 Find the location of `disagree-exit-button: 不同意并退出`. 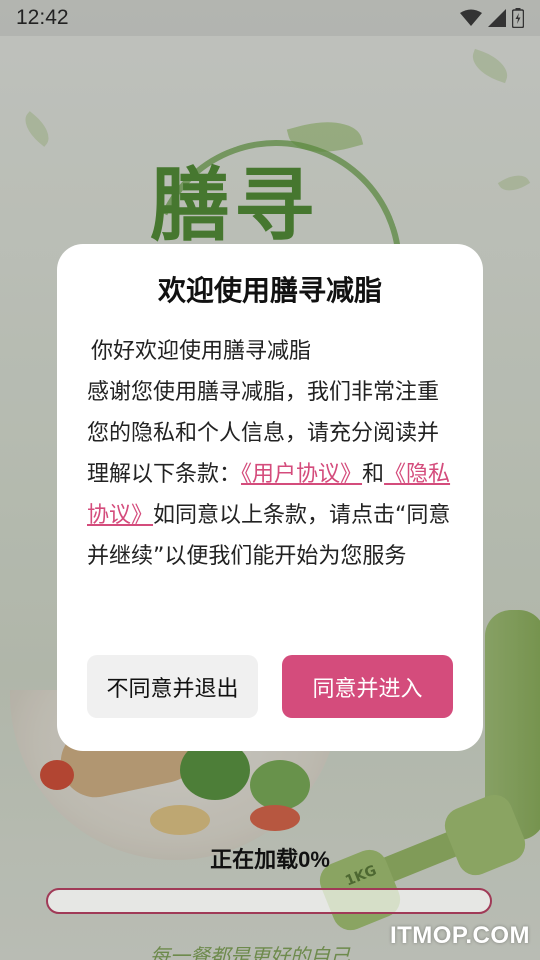

disagree-exit-button: 不同意并退出 is located at coordinates (172, 686).